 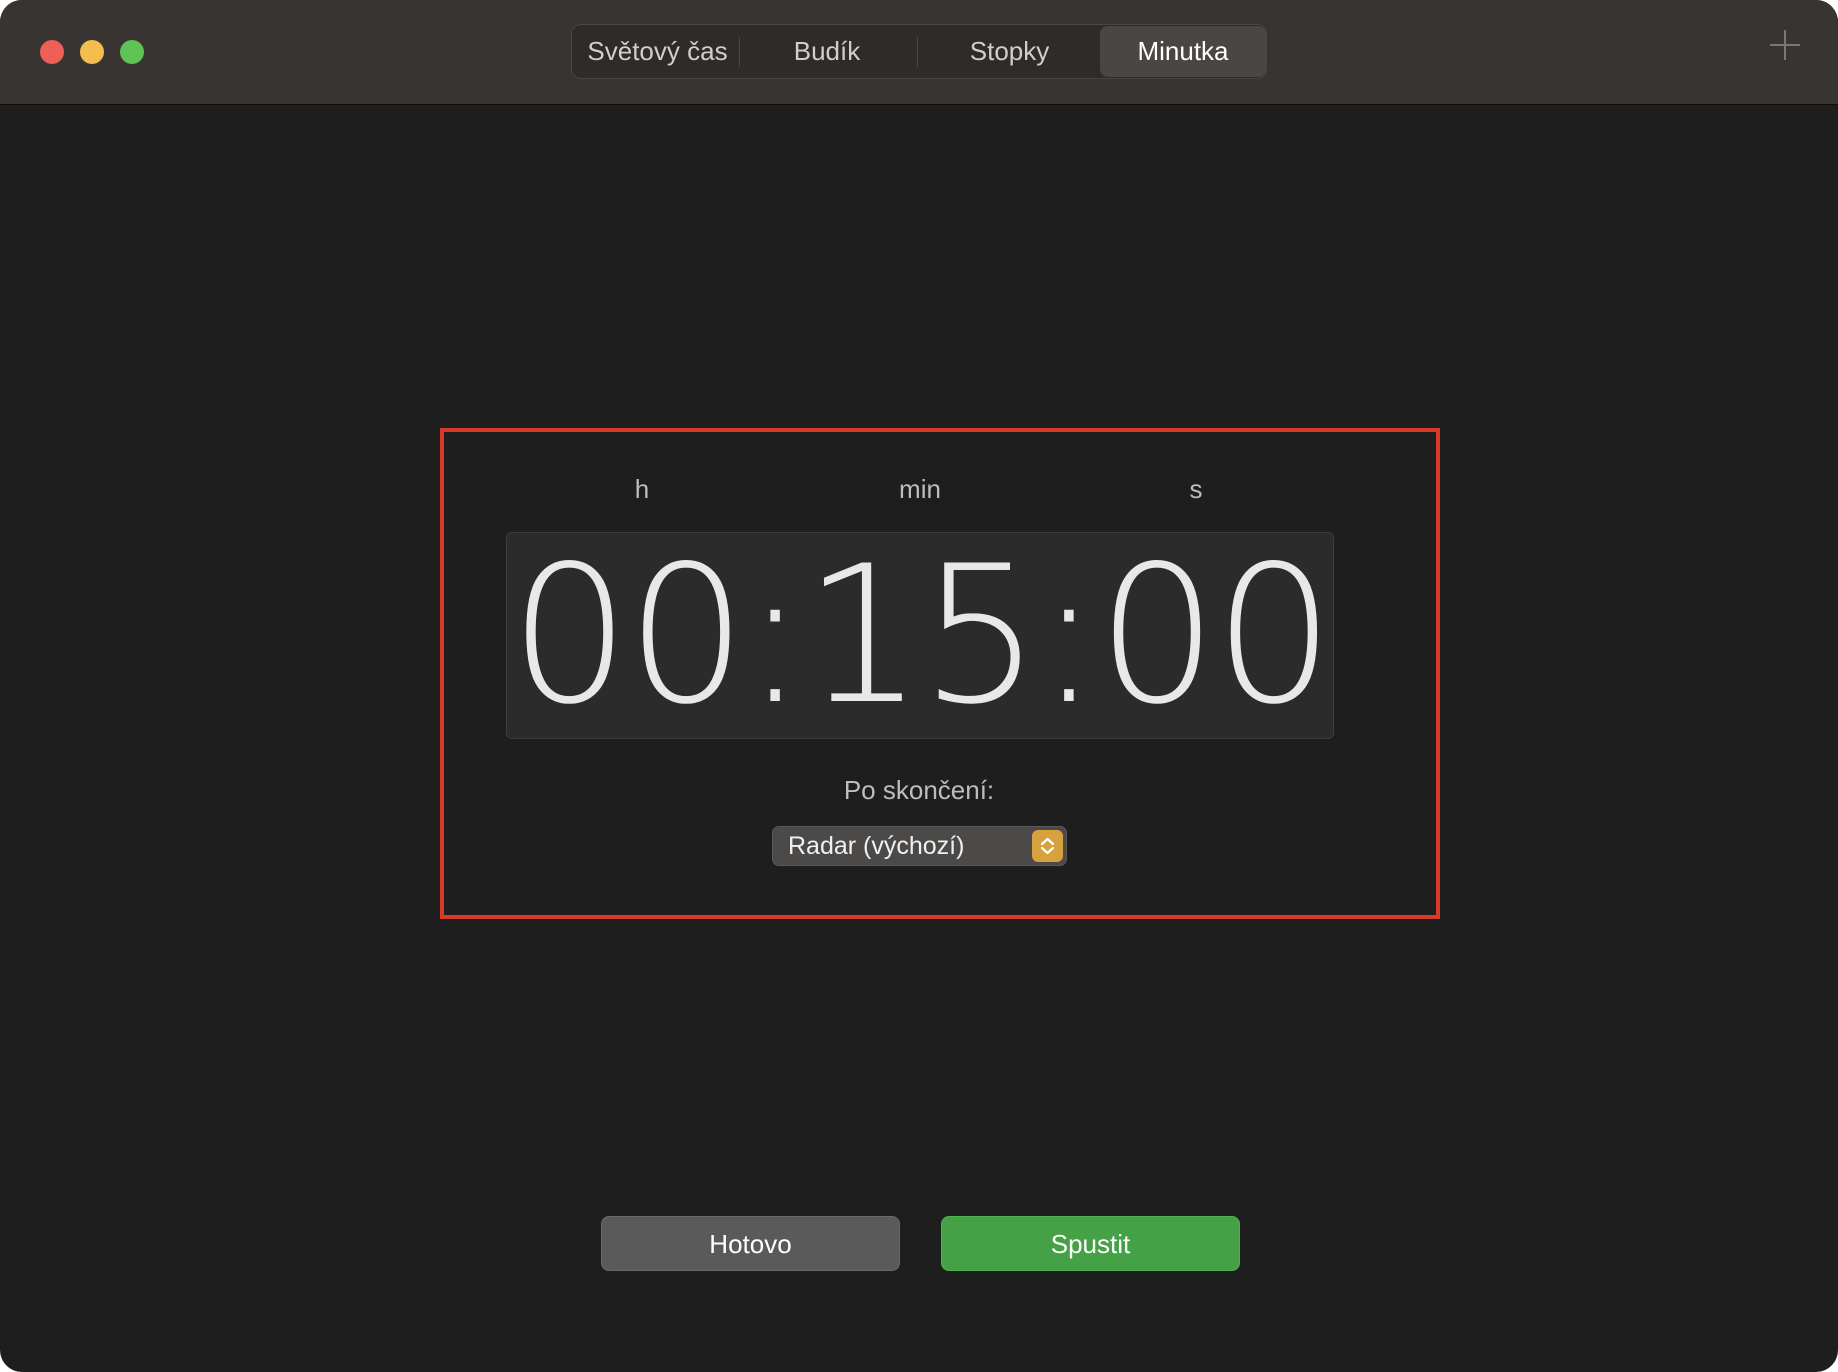 I want to click on minutes-unit-label: min, so click(x=920, y=489).